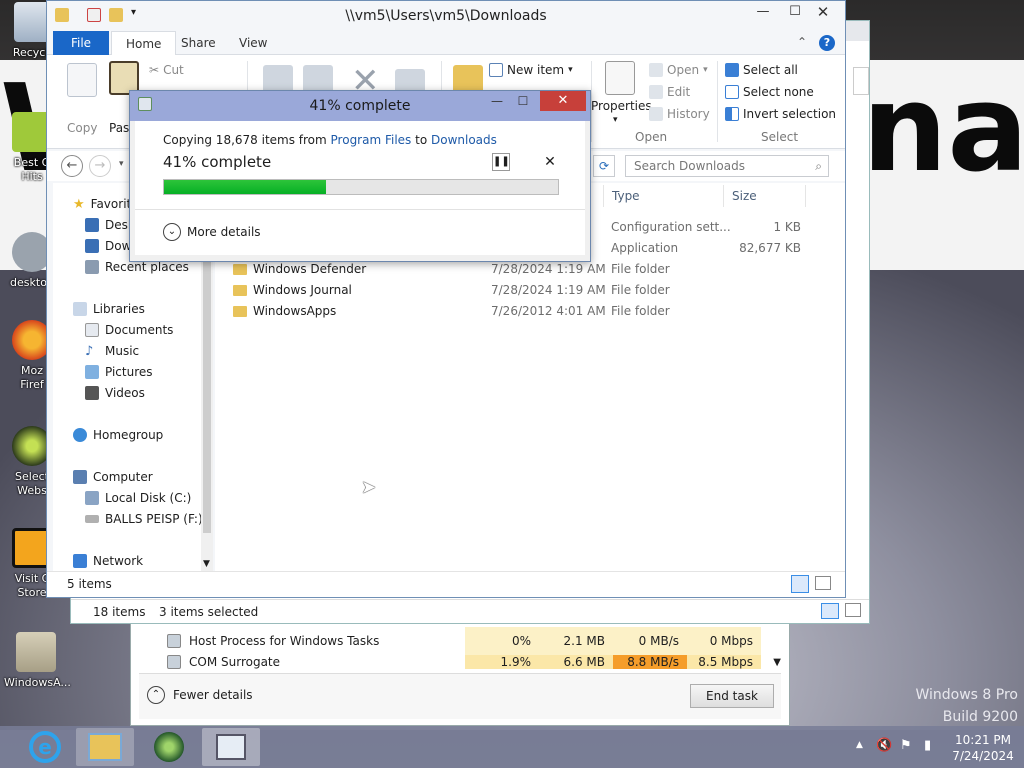 This screenshot has width=1024, height=768. Describe the element at coordinates (109, 309) in the screenshot. I see `nav-libraries: Libraries` at that location.